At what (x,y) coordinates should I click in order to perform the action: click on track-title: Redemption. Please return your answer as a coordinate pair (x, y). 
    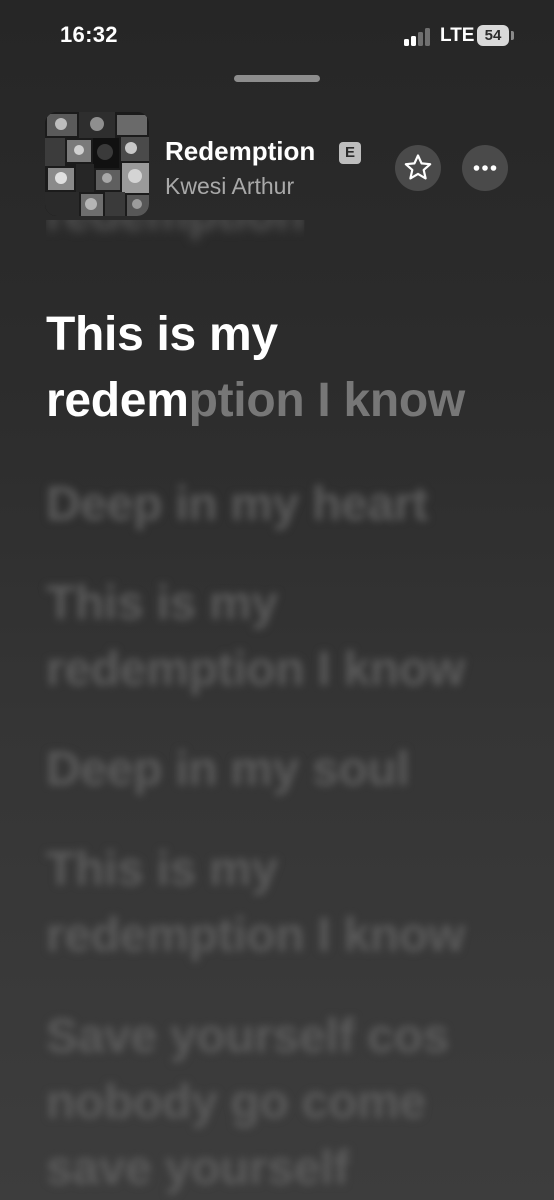
    Looking at the image, I should click on (240, 151).